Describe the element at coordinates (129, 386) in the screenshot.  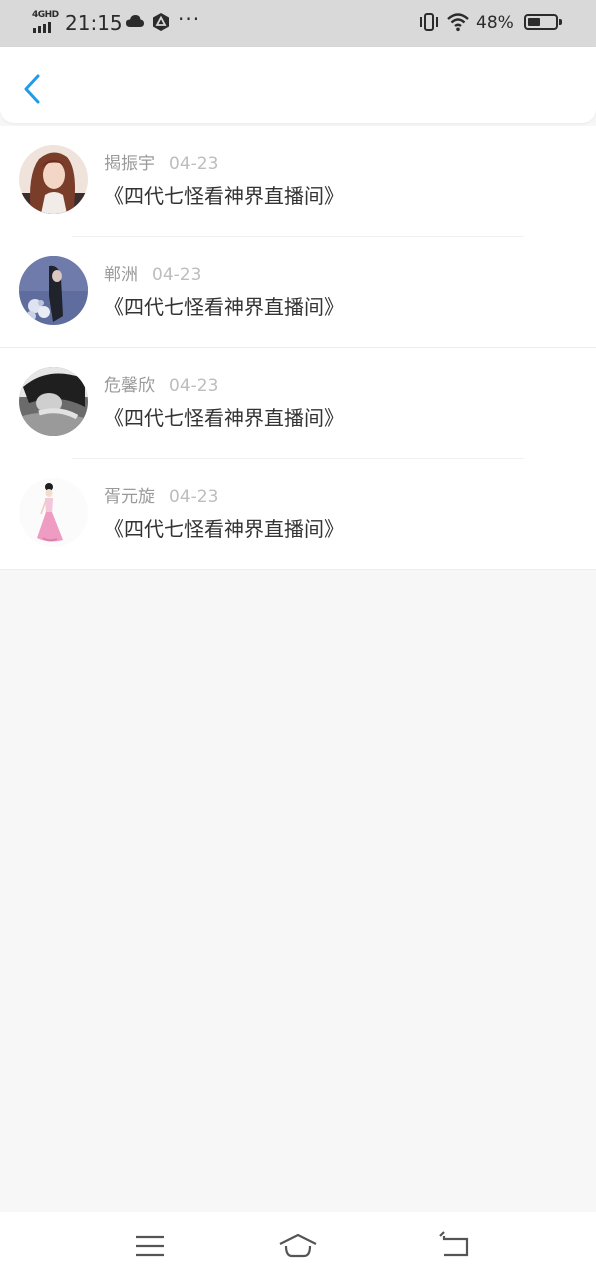
I see `reader-name-text: 危馨欣` at that location.